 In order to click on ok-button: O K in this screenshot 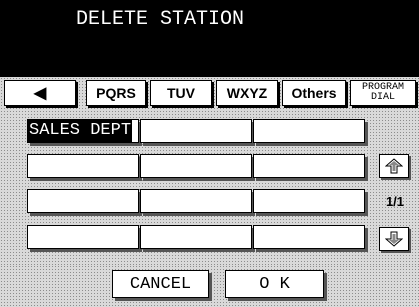, I will do `click(274, 284)`.